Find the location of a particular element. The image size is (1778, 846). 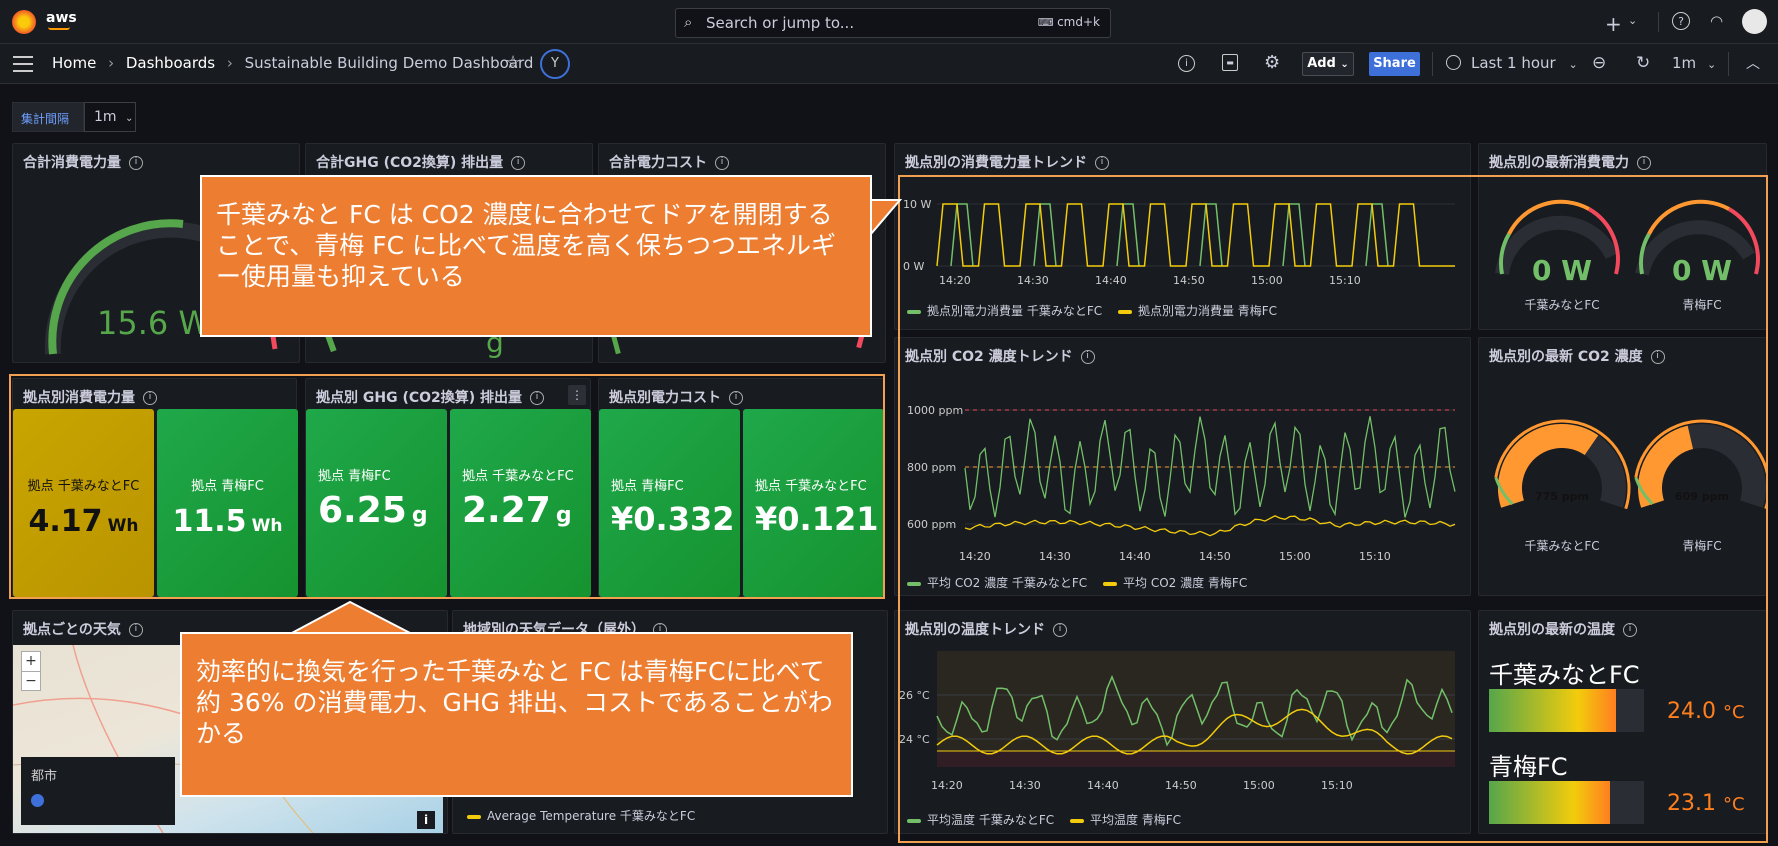

breadcrumb-current: Sustainable Building Demo Dashboard is located at coordinates (389, 63).